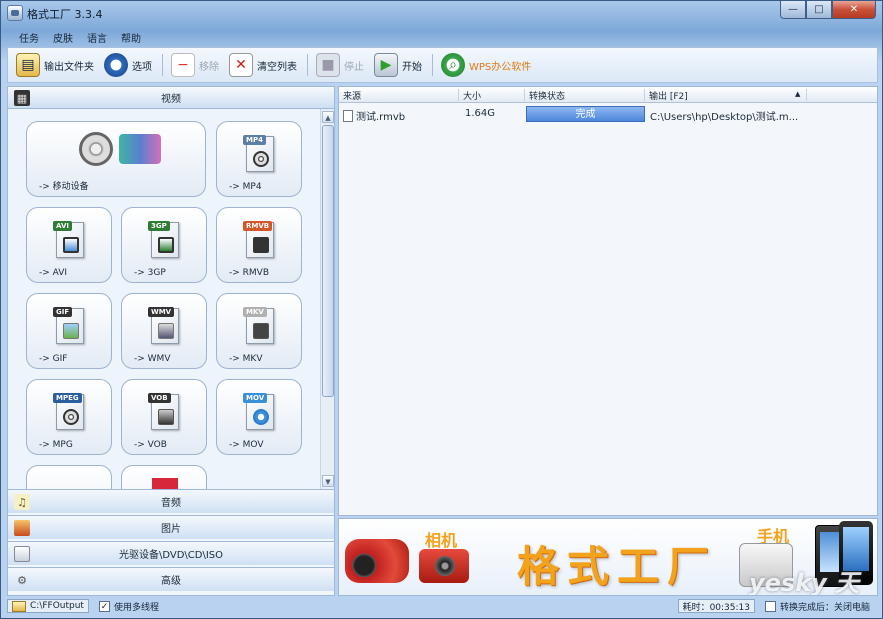 The height and width of the screenshot is (619, 883). I want to click on remove-label: 移除, so click(209, 67).